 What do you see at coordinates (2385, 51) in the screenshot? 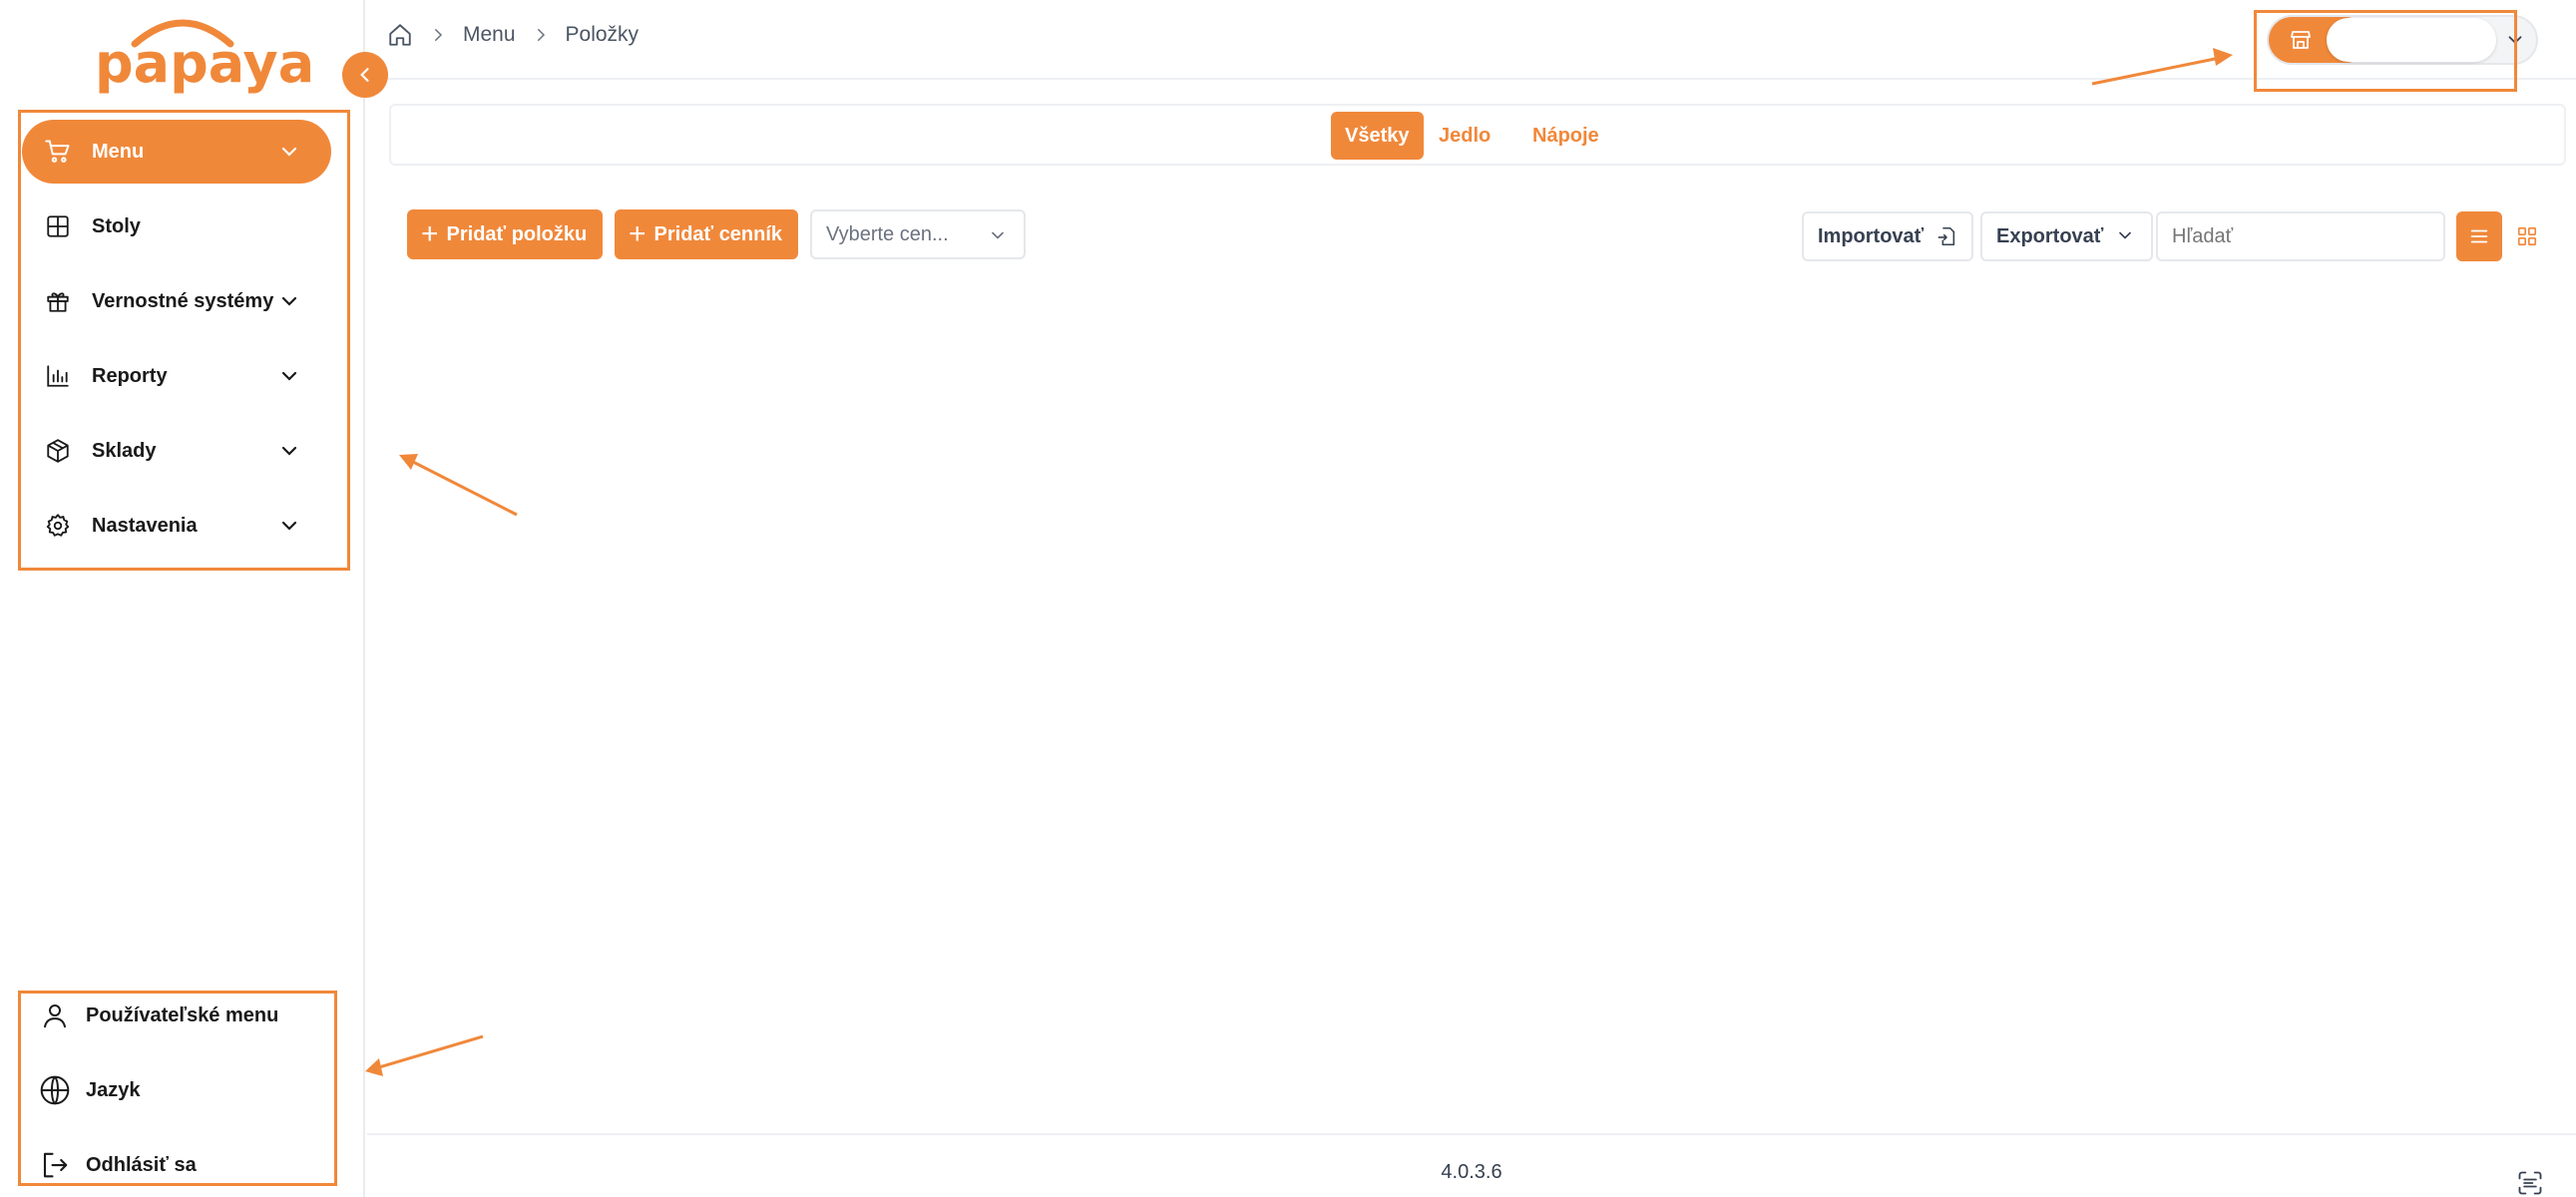
I see `store-selector-highlight-box` at bounding box center [2385, 51].